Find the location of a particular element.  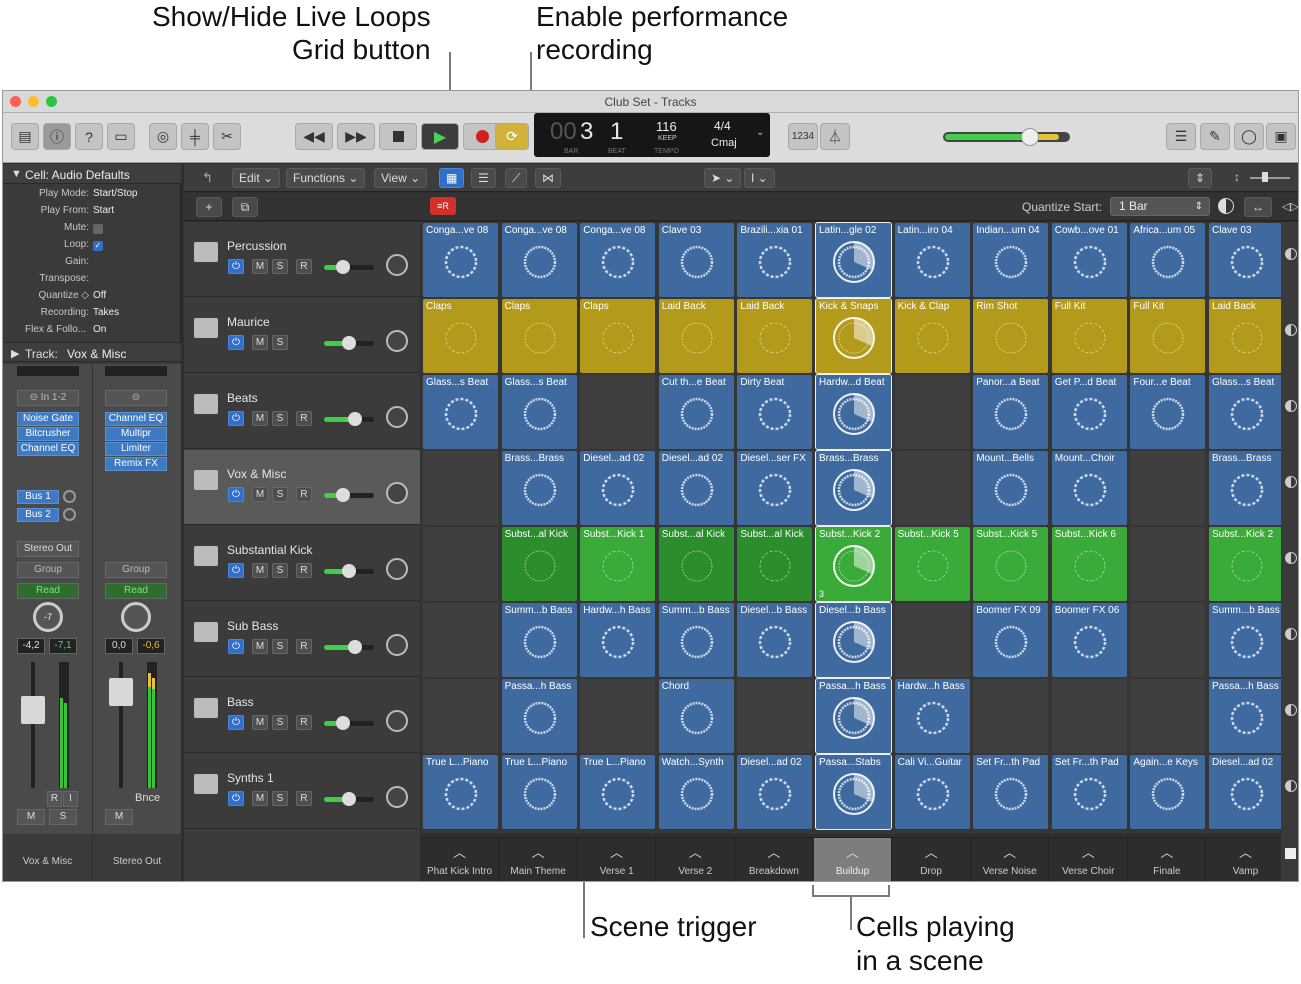

eq-display is located at coordinates (136, 371).